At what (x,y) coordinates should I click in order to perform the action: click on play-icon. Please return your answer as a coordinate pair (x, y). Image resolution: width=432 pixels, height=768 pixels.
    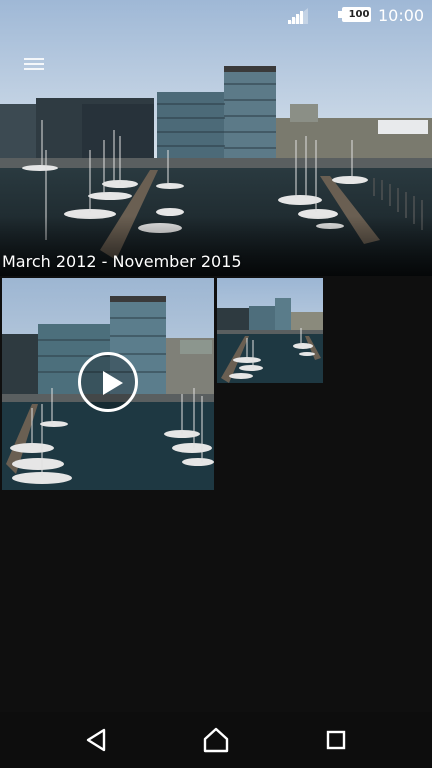
    Looking at the image, I should click on (108, 382).